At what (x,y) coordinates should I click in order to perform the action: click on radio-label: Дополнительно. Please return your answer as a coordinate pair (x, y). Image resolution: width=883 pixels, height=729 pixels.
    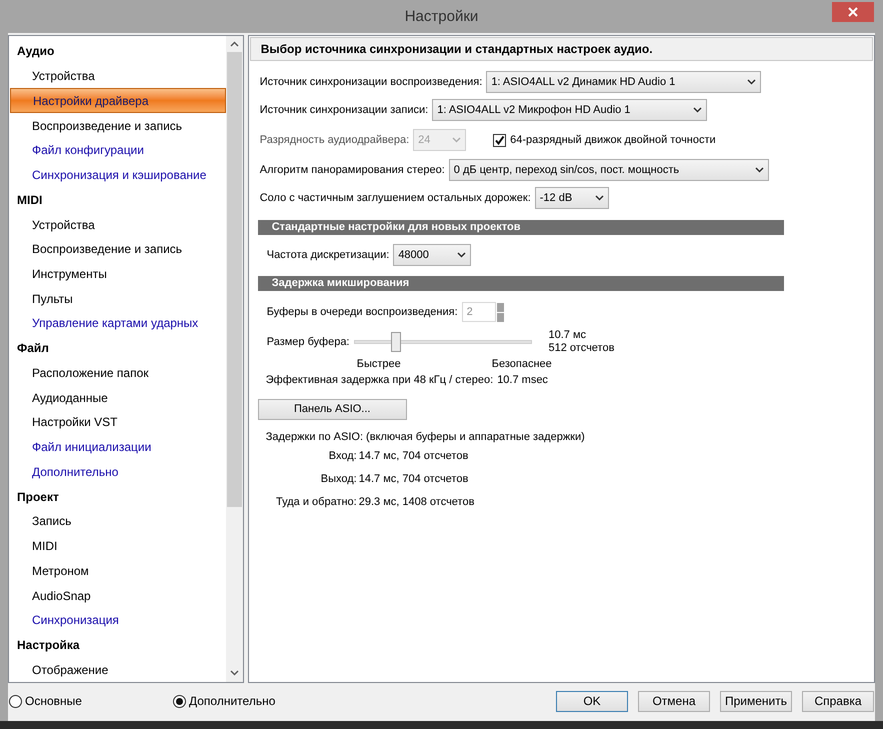
    Looking at the image, I should click on (232, 701).